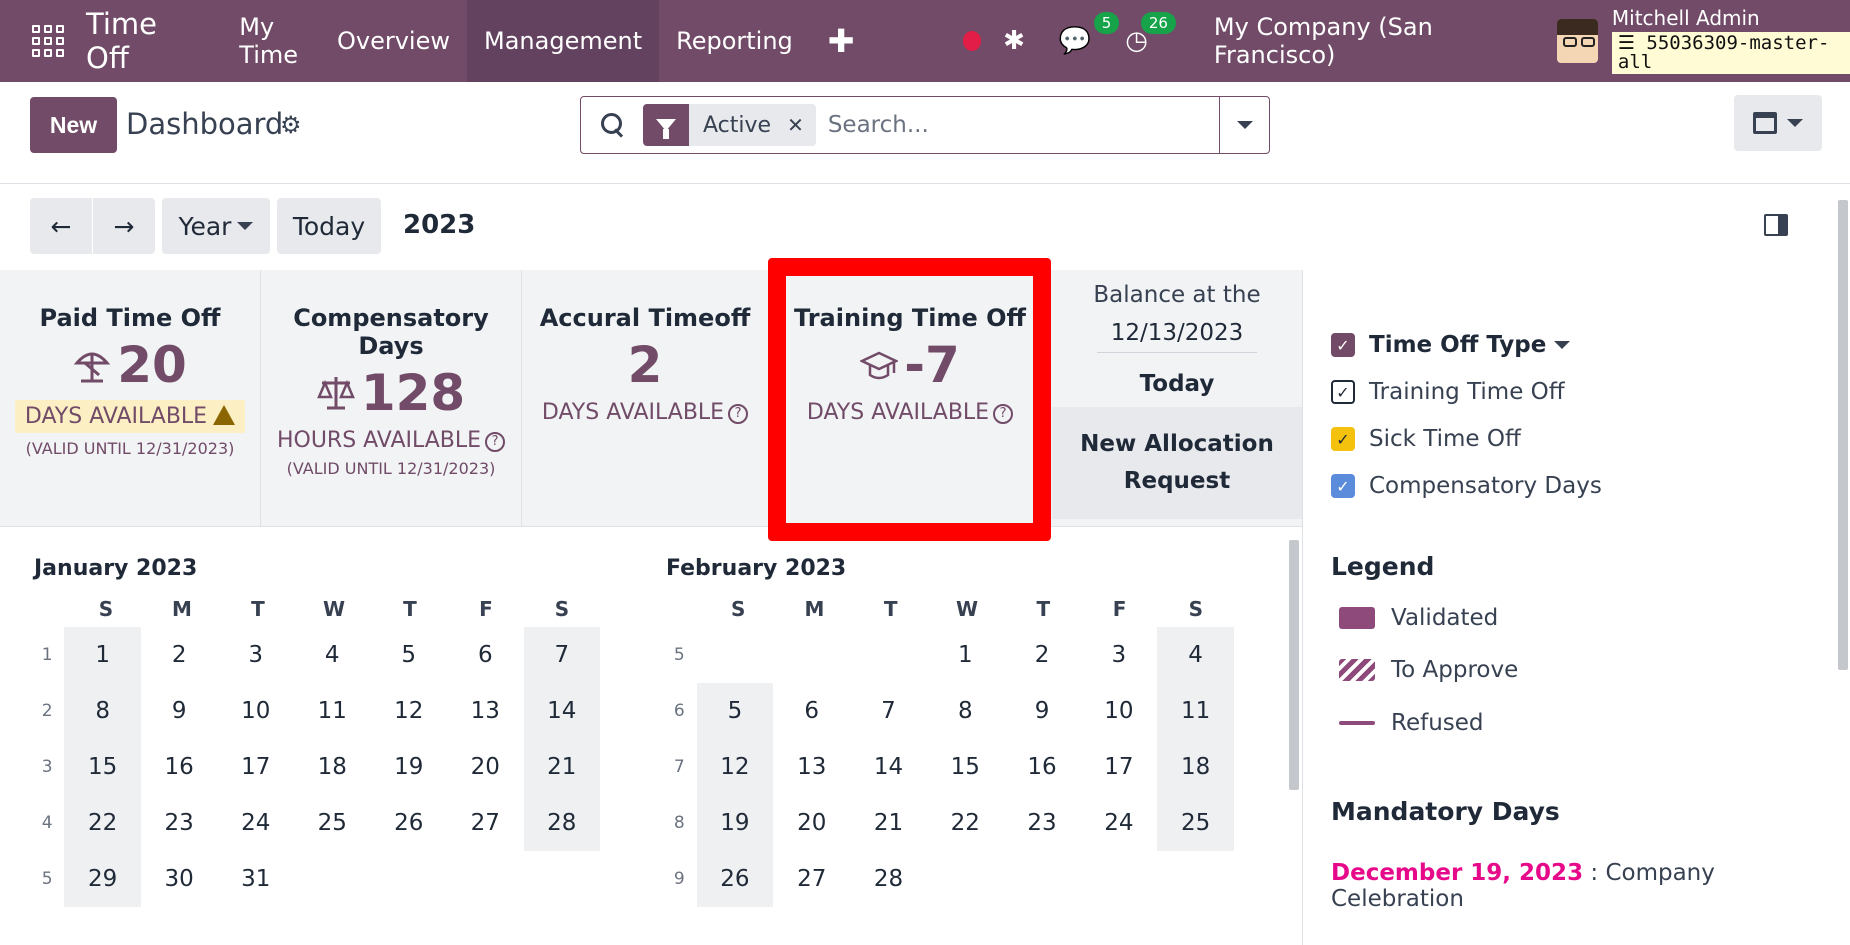 The width and height of the screenshot is (1850, 945). What do you see at coordinates (1244, 125) in the screenshot?
I see `search-options-toggle` at bounding box center [1244, 125].